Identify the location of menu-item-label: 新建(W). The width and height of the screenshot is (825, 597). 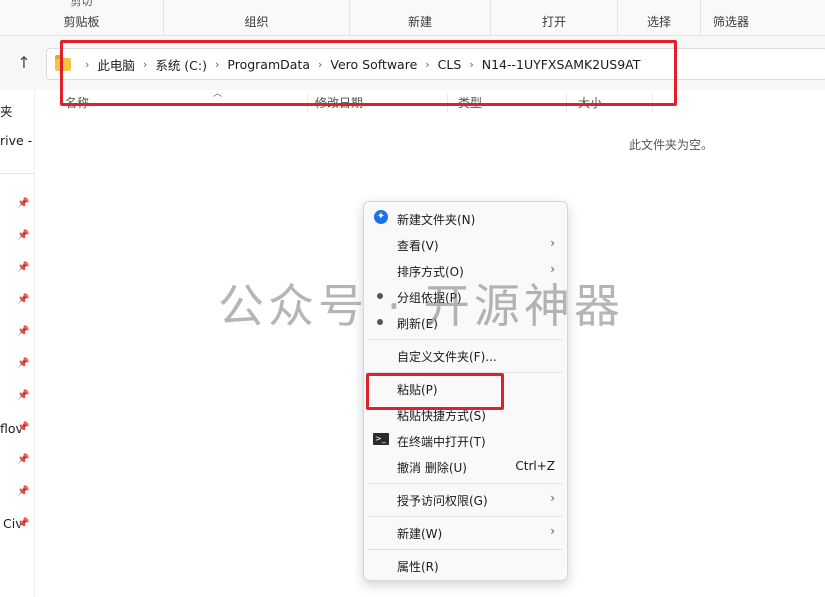
(420, 534).